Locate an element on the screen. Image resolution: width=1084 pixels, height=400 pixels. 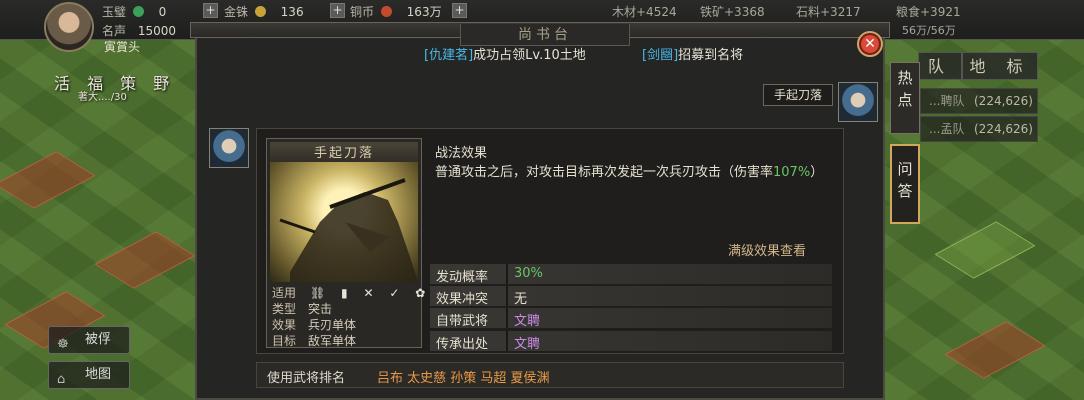
tab-hot: 热点 is located at coordinates (905, 98).